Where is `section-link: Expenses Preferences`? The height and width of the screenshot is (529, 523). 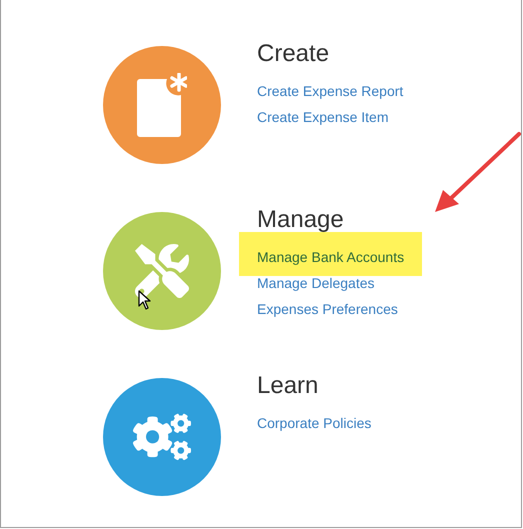
section-link: Expenses Preferences is located at coordinates (327, 309).